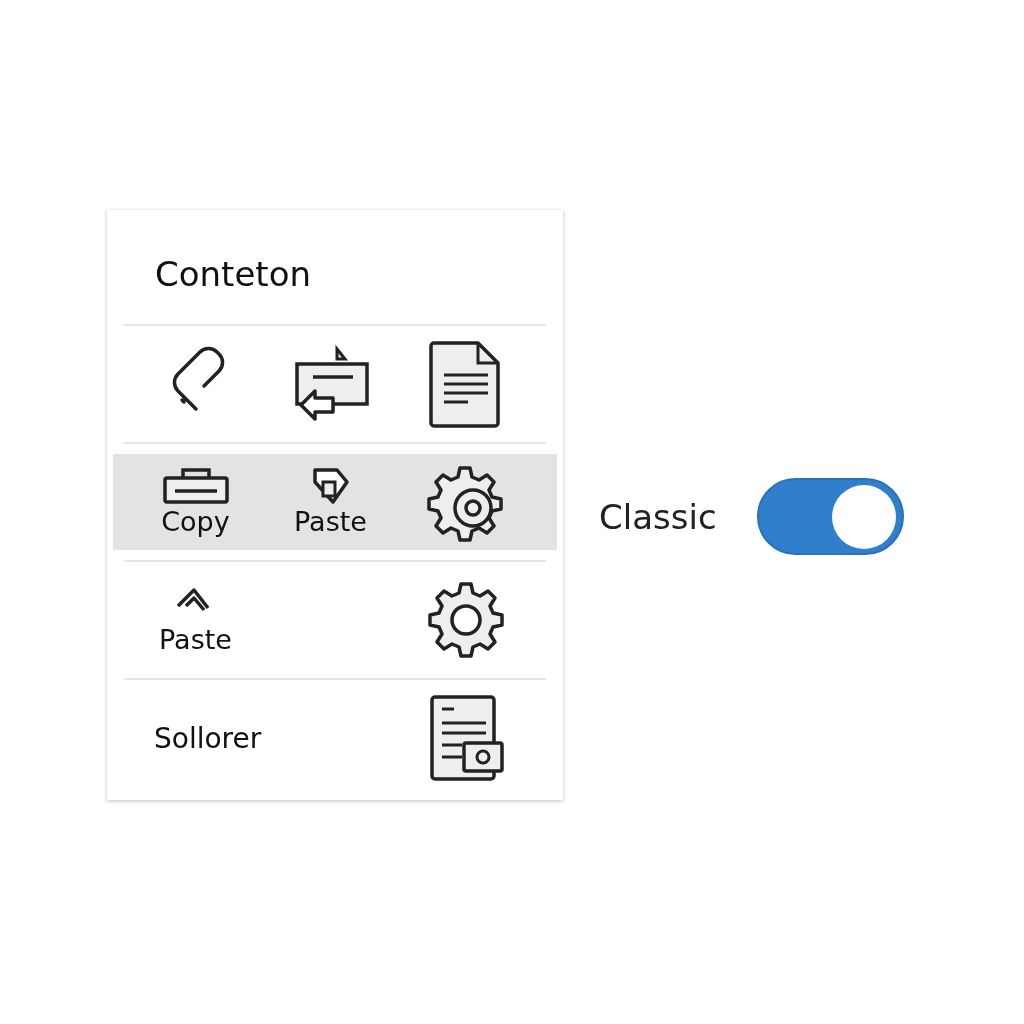 Image resolution: width=1024 pixels, height=1024 pixels. What do you see at coordinates (233, 274) in the screenshot?
I see `panel-title: Conteton` at bounding box center [233, 274].